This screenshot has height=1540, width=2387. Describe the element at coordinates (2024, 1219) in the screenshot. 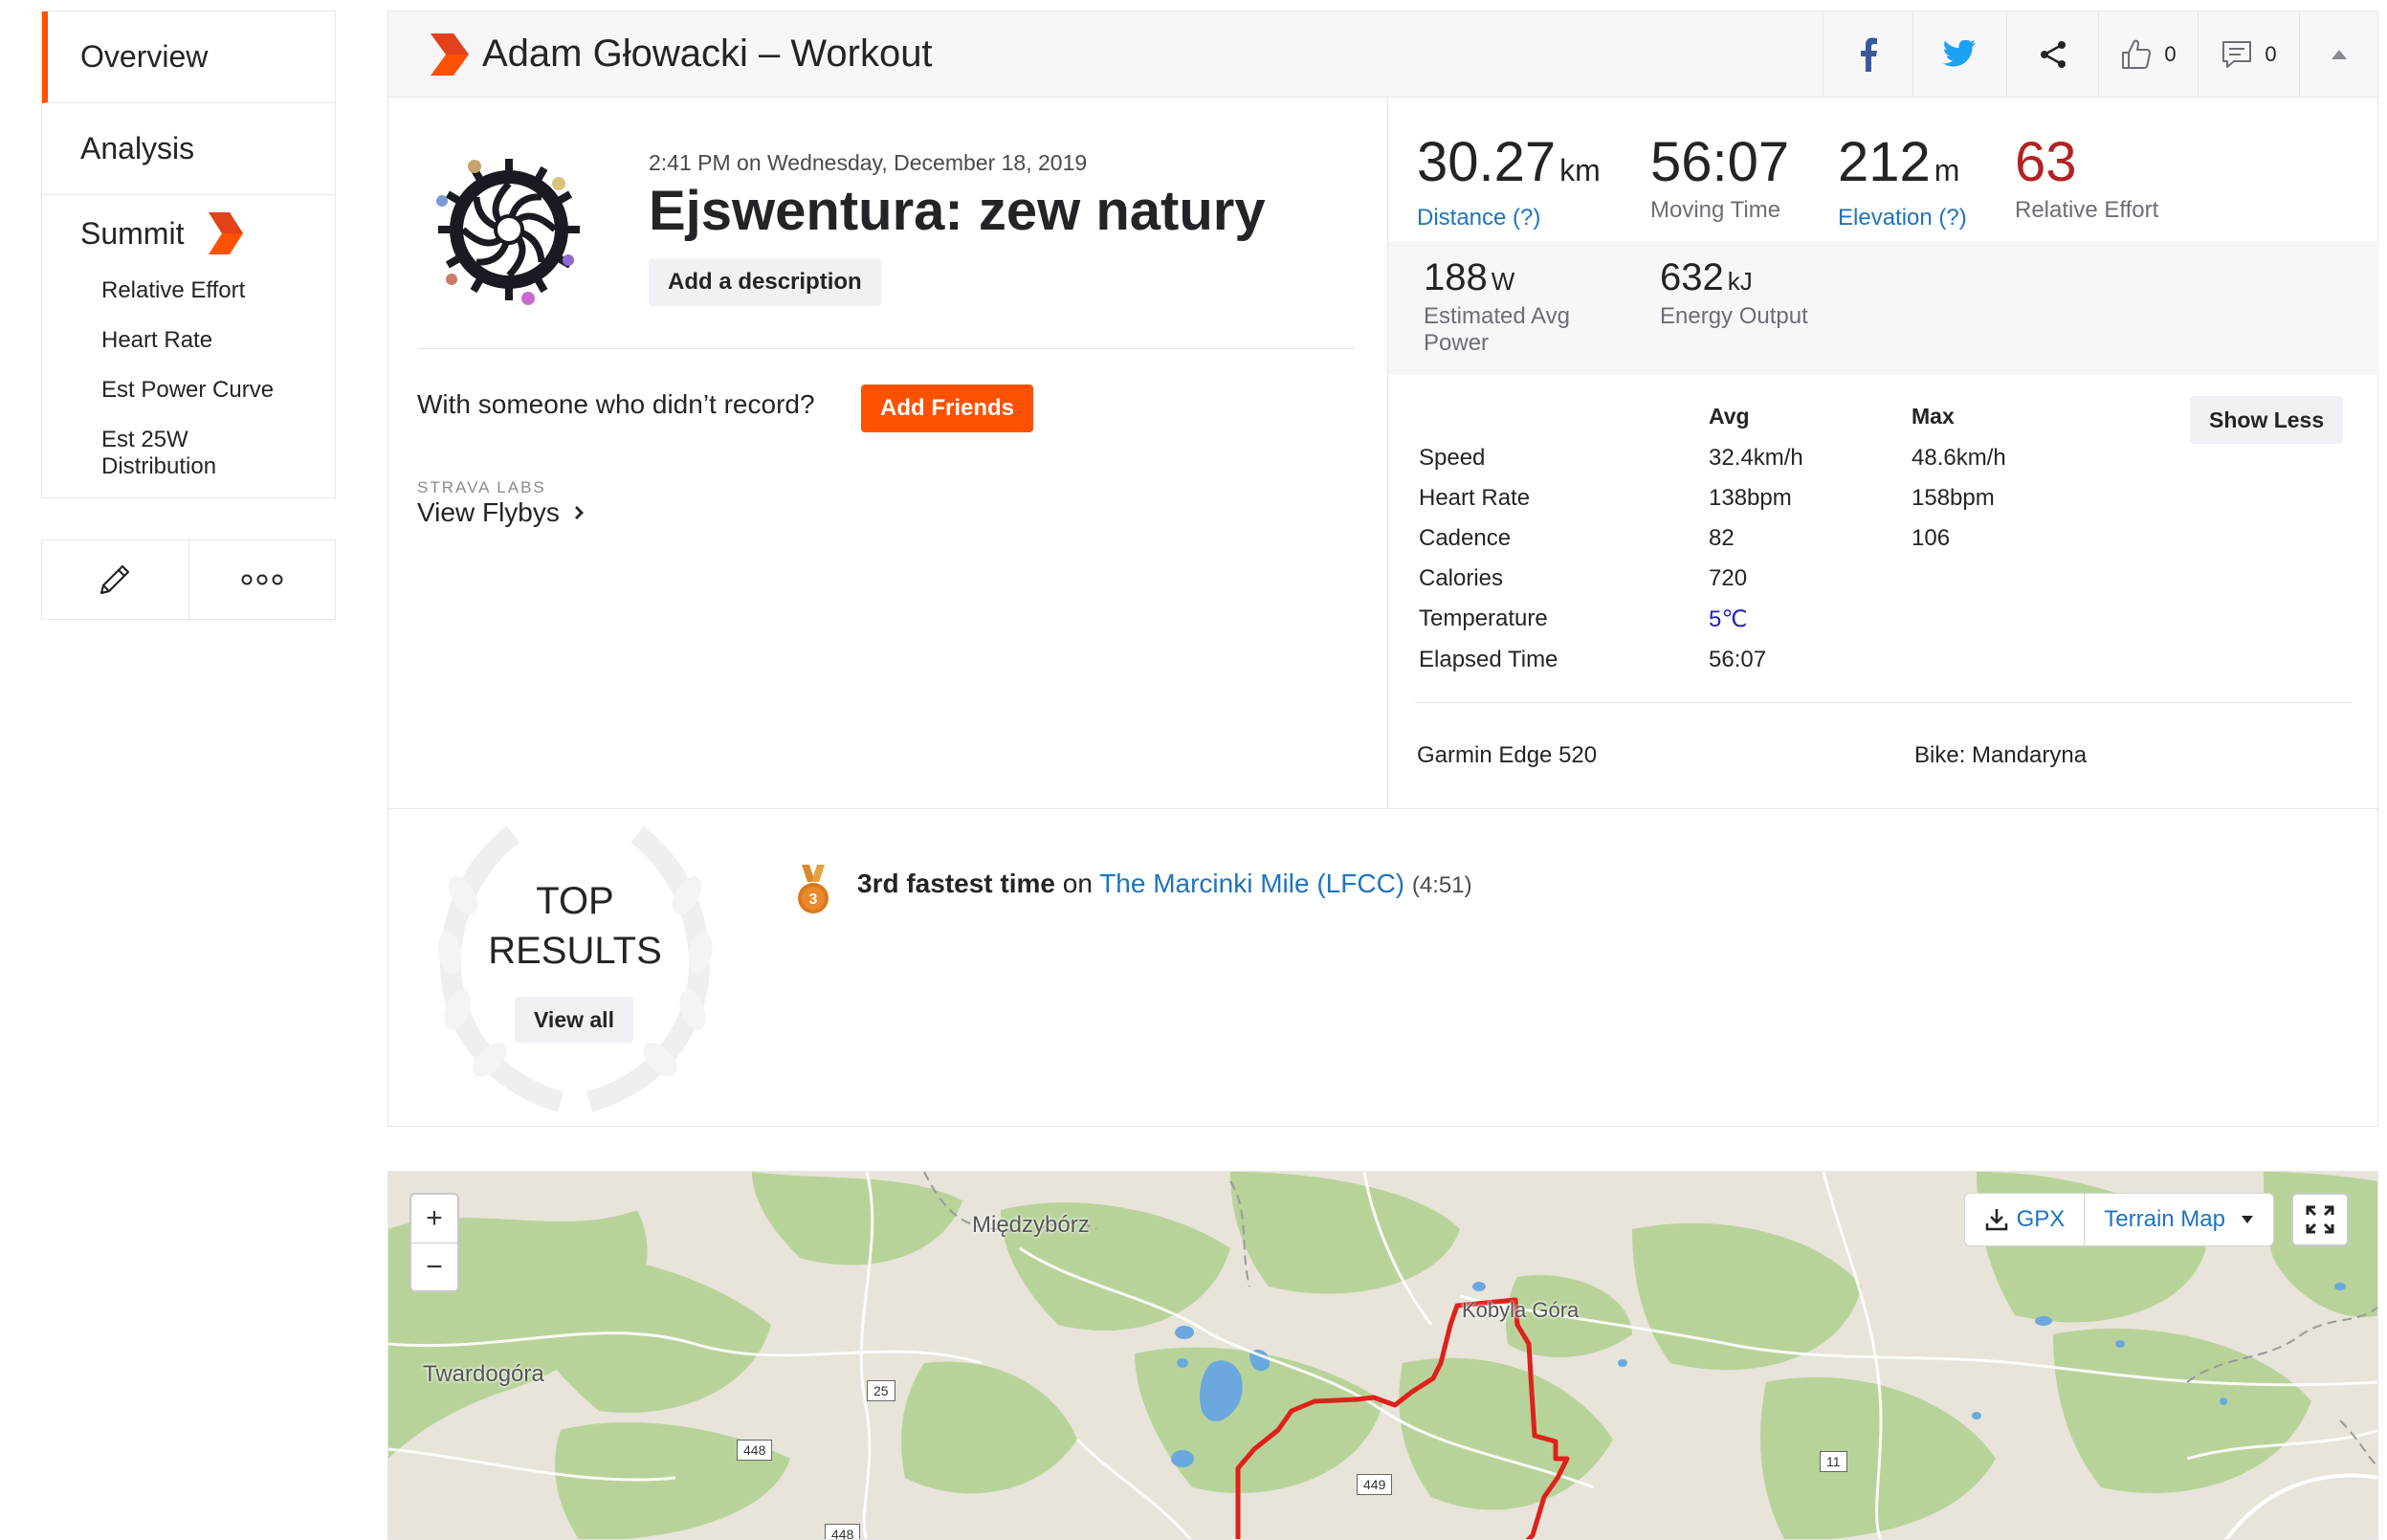

I see `download-gpx-button: GPX` at that location.